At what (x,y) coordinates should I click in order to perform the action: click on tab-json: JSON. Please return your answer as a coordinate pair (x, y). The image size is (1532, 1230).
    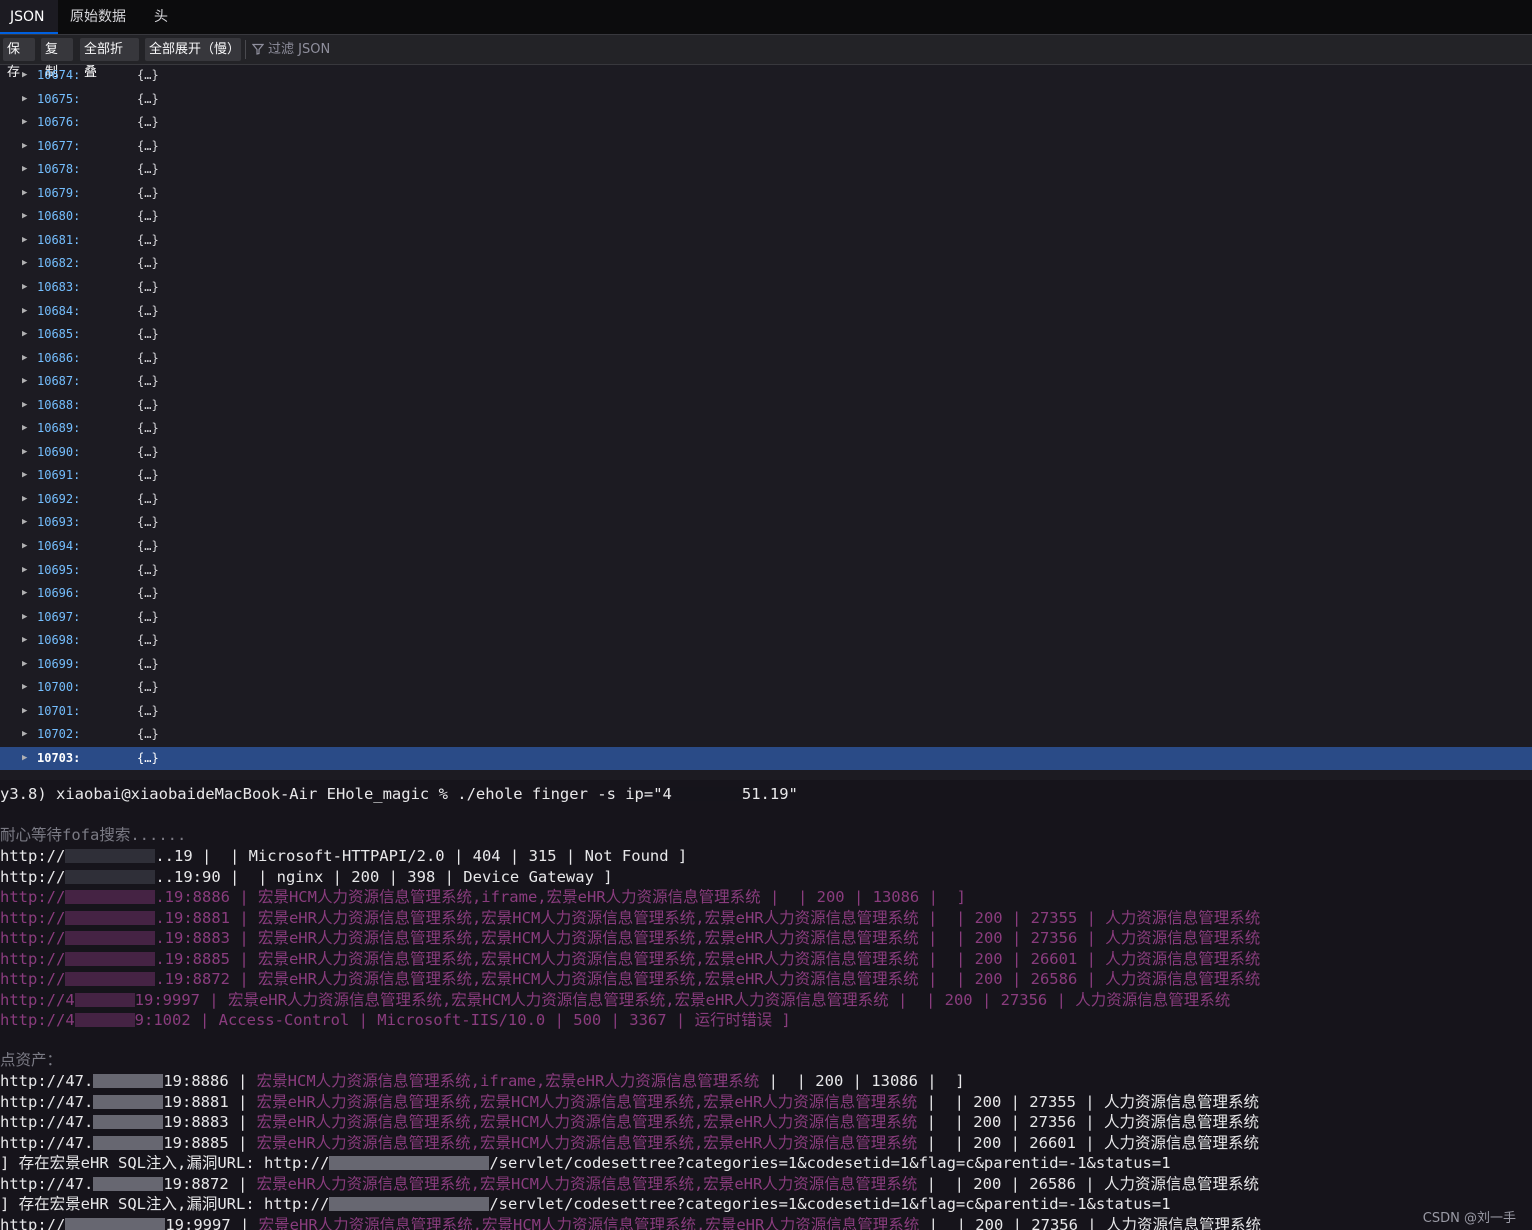
    Looking at the image, I should click on (29, 17).